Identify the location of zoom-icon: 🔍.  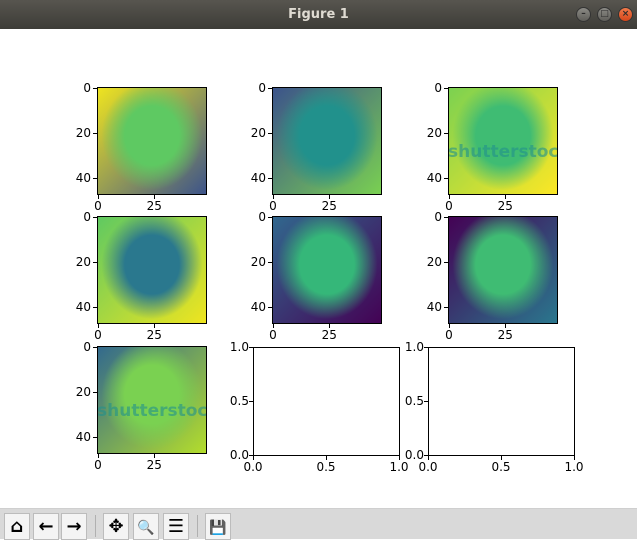
(146, 528).